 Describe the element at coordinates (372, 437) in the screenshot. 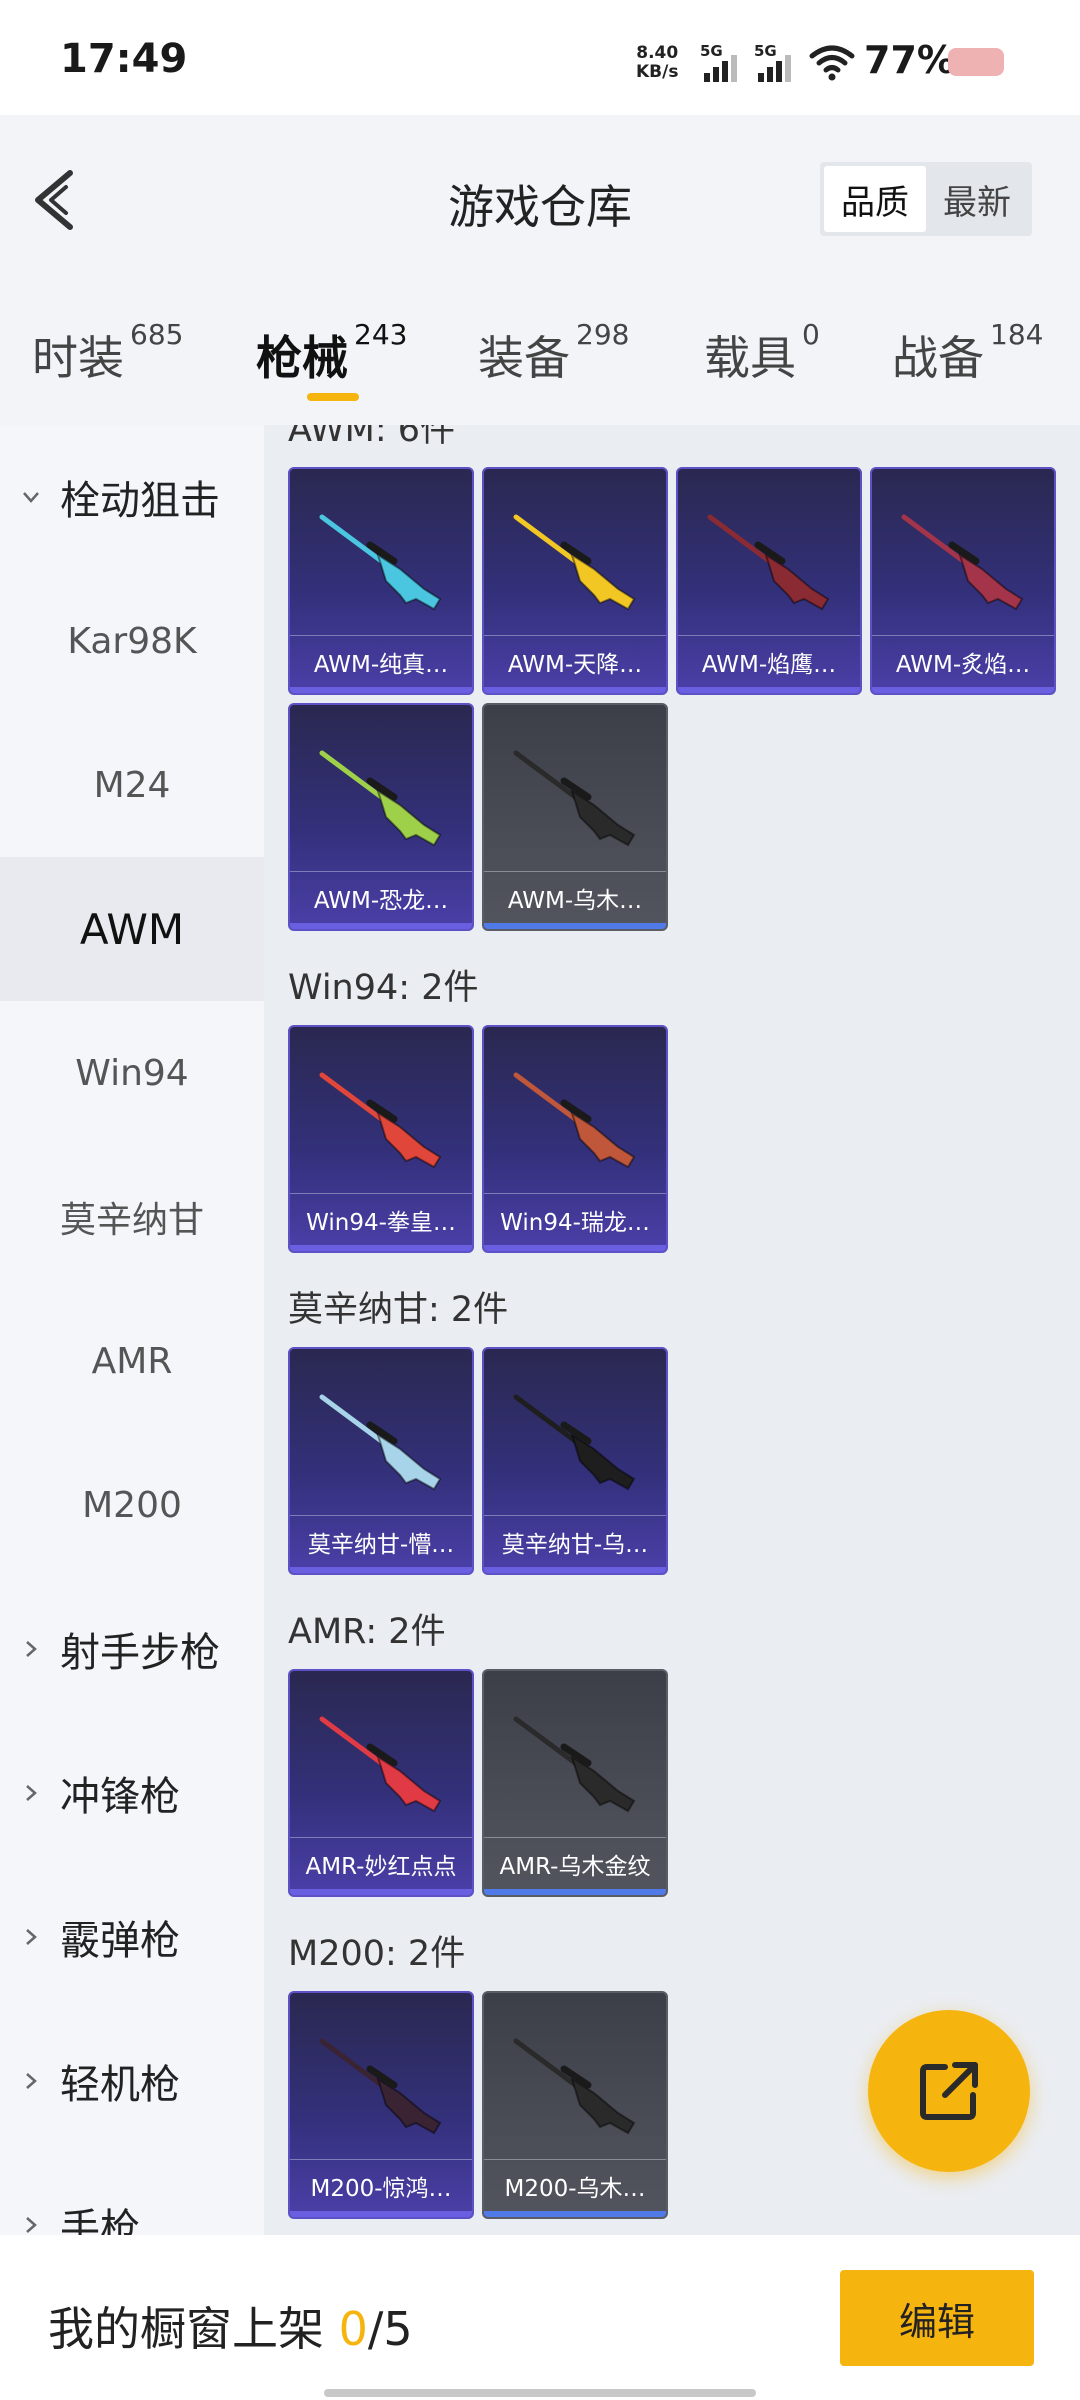

I see `section-label: AWM: 6件` at that location.